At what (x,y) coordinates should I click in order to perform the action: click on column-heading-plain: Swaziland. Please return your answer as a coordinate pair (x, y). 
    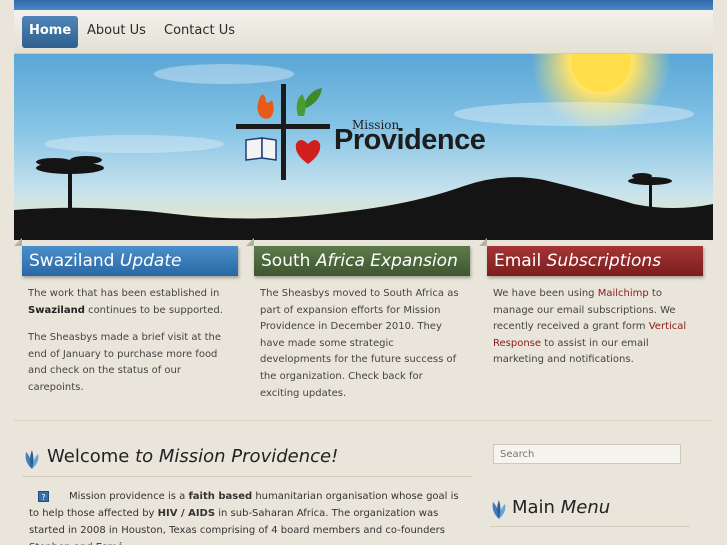
    Looking at the image, I should click on (72, 261).